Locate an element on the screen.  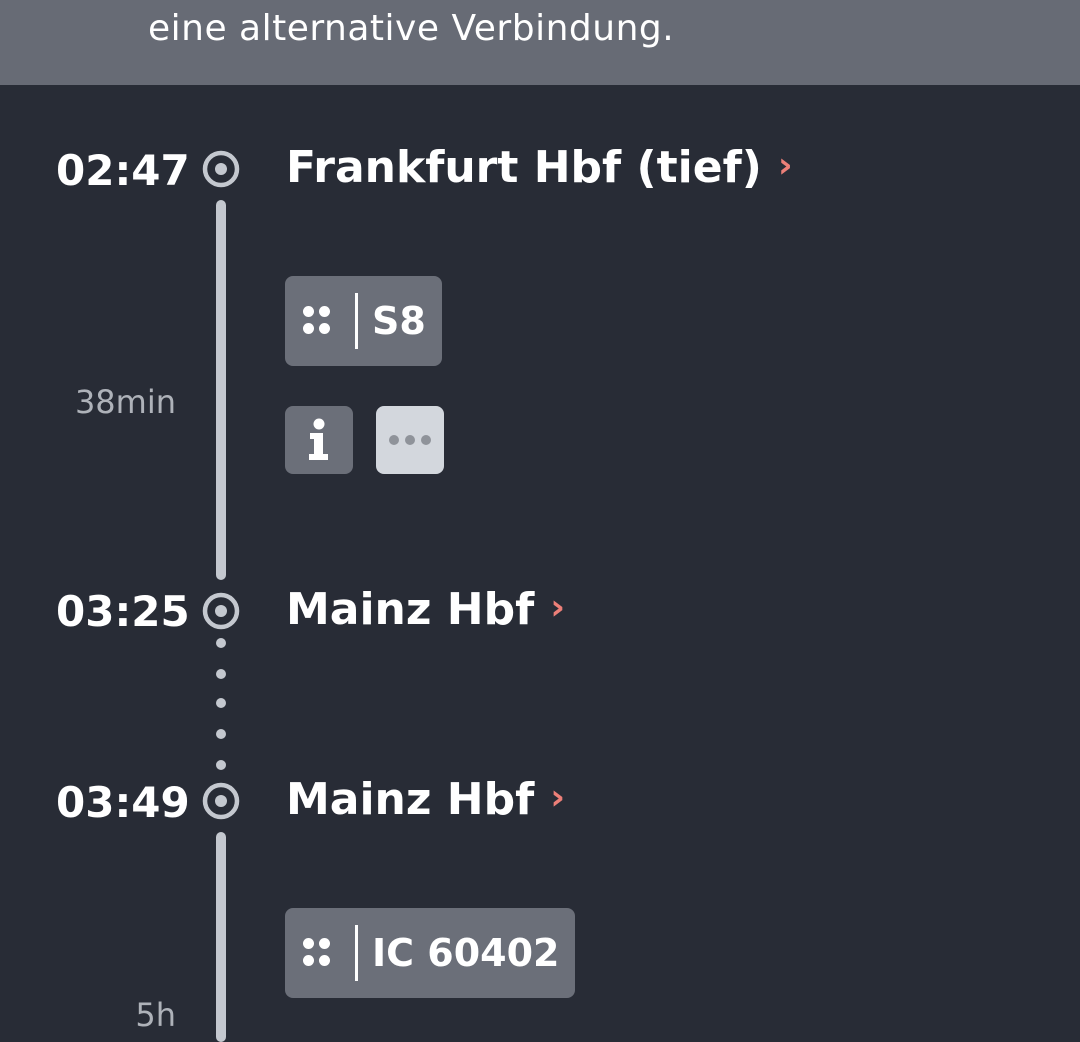
station-link-frankfurt: Frankfurt Hbf (tief) › is located at coordinates (539, 167).